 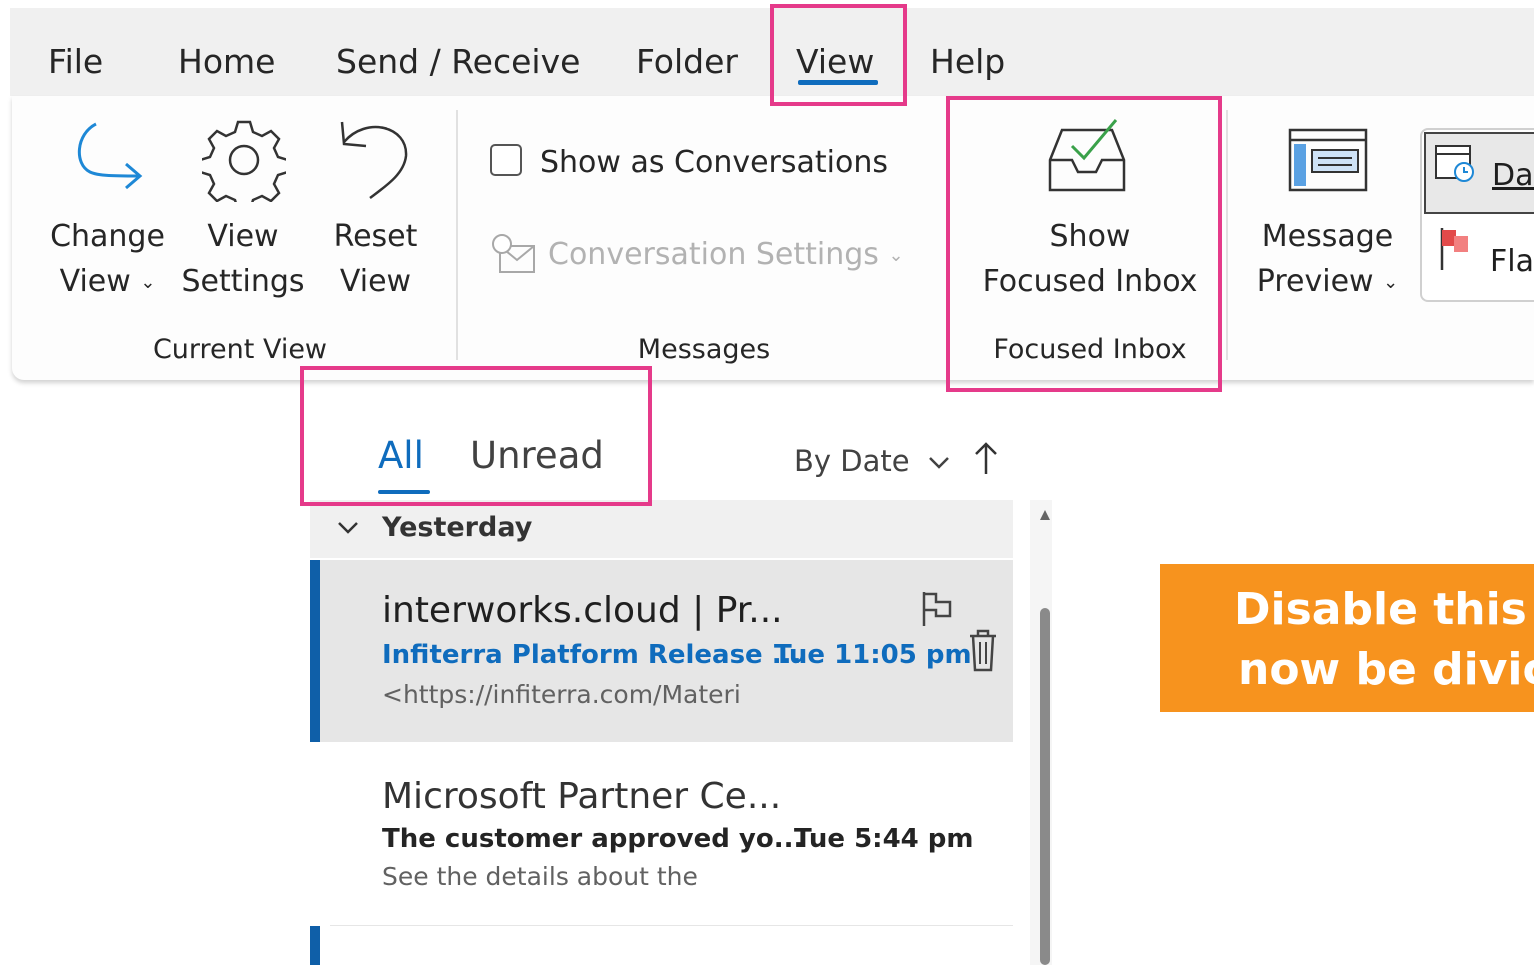 I want to click on group-label-messages: Messages, so click(x=704, y=349).